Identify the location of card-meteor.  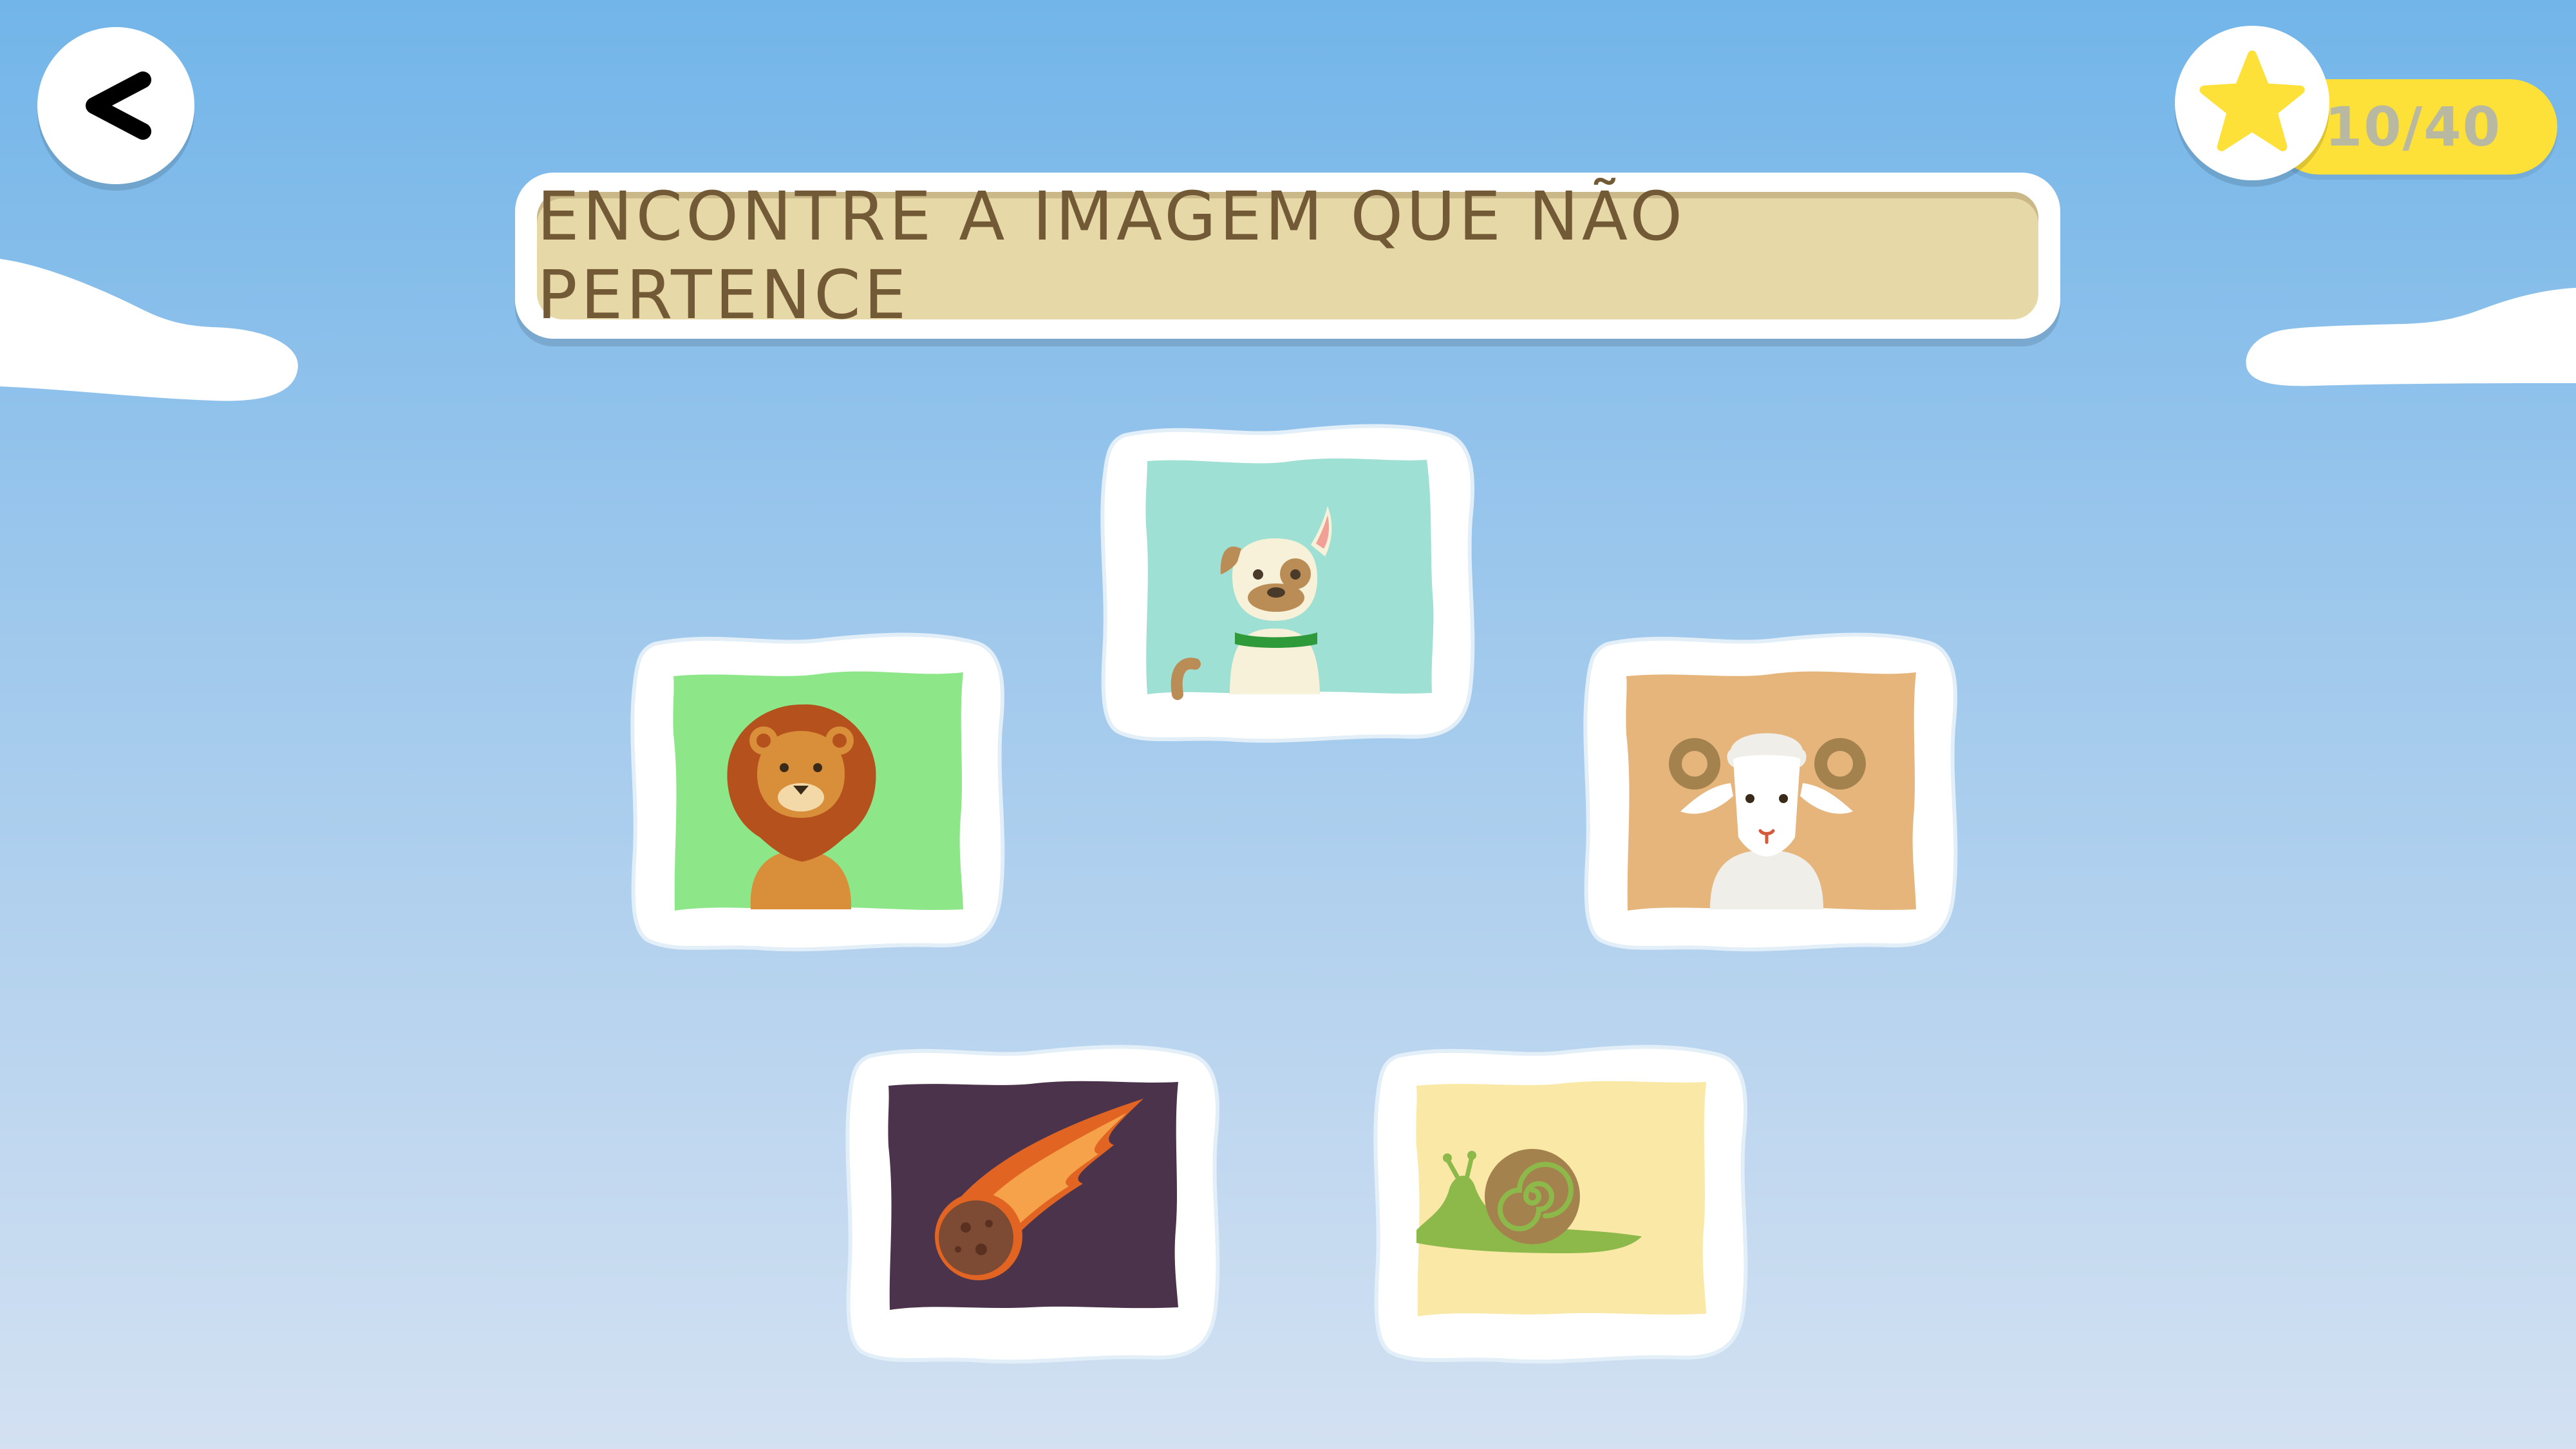
(1033, 1204).